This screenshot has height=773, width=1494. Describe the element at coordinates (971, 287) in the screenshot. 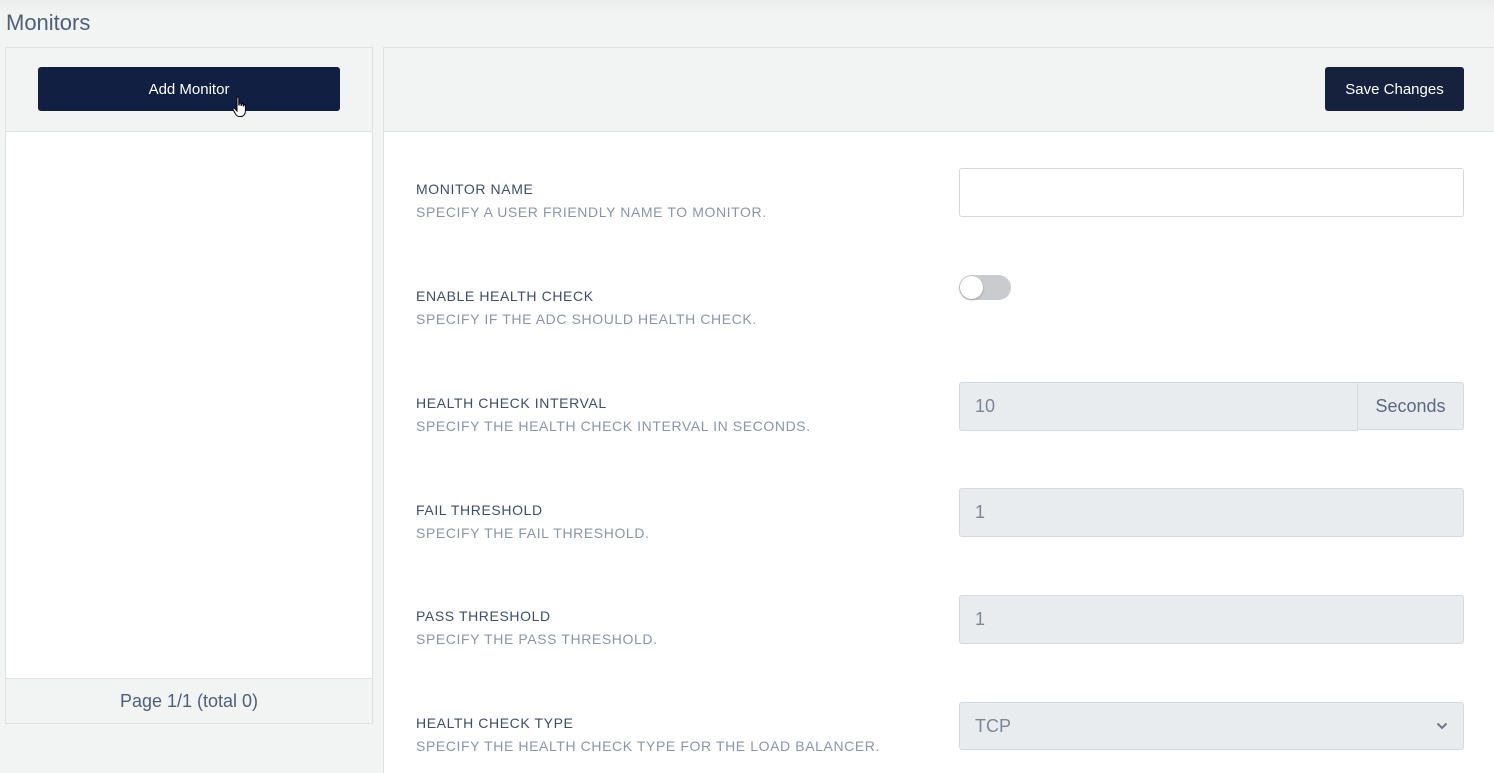

I see `toggle-knob` at that location.